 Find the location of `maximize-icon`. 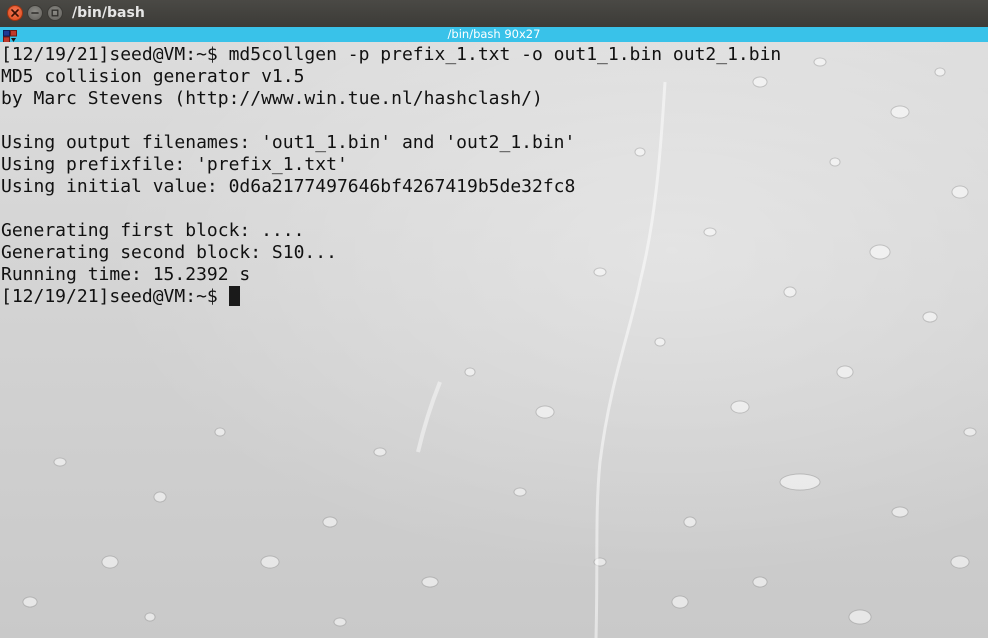

maximize-icon is located at coordinates (55, 13).